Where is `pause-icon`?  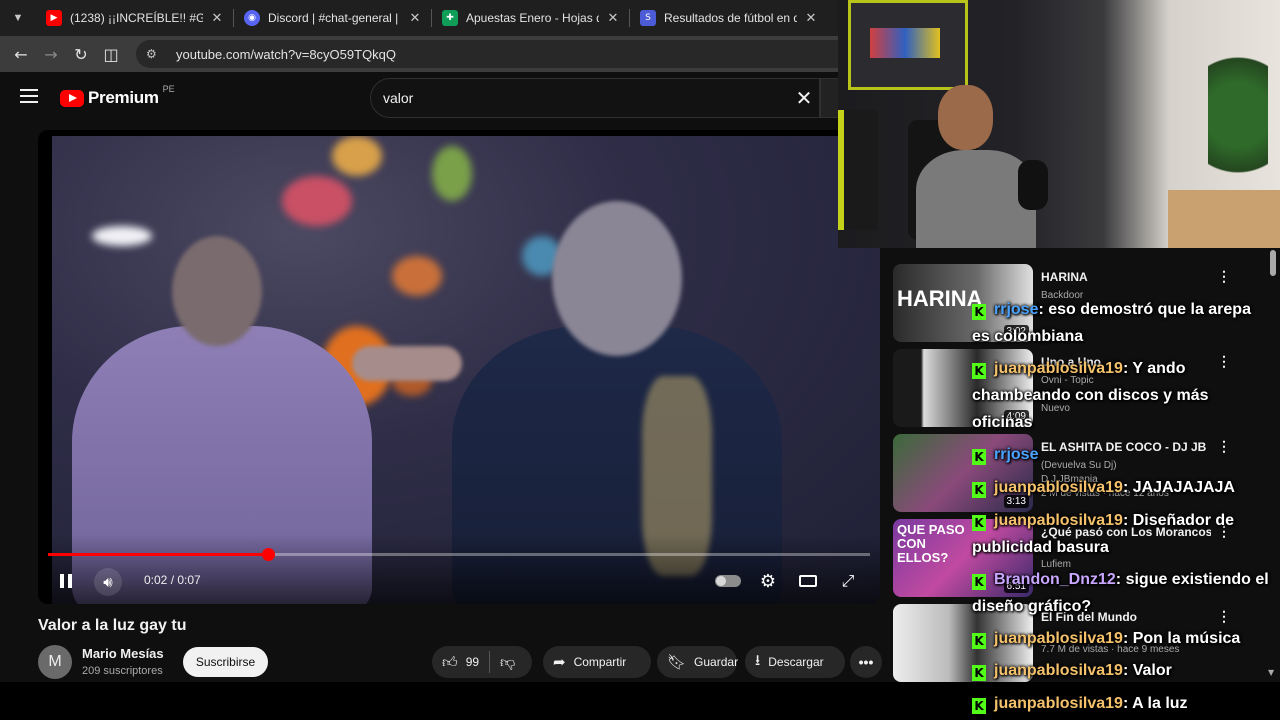 pause-icon is located at coordinates (66, 581).